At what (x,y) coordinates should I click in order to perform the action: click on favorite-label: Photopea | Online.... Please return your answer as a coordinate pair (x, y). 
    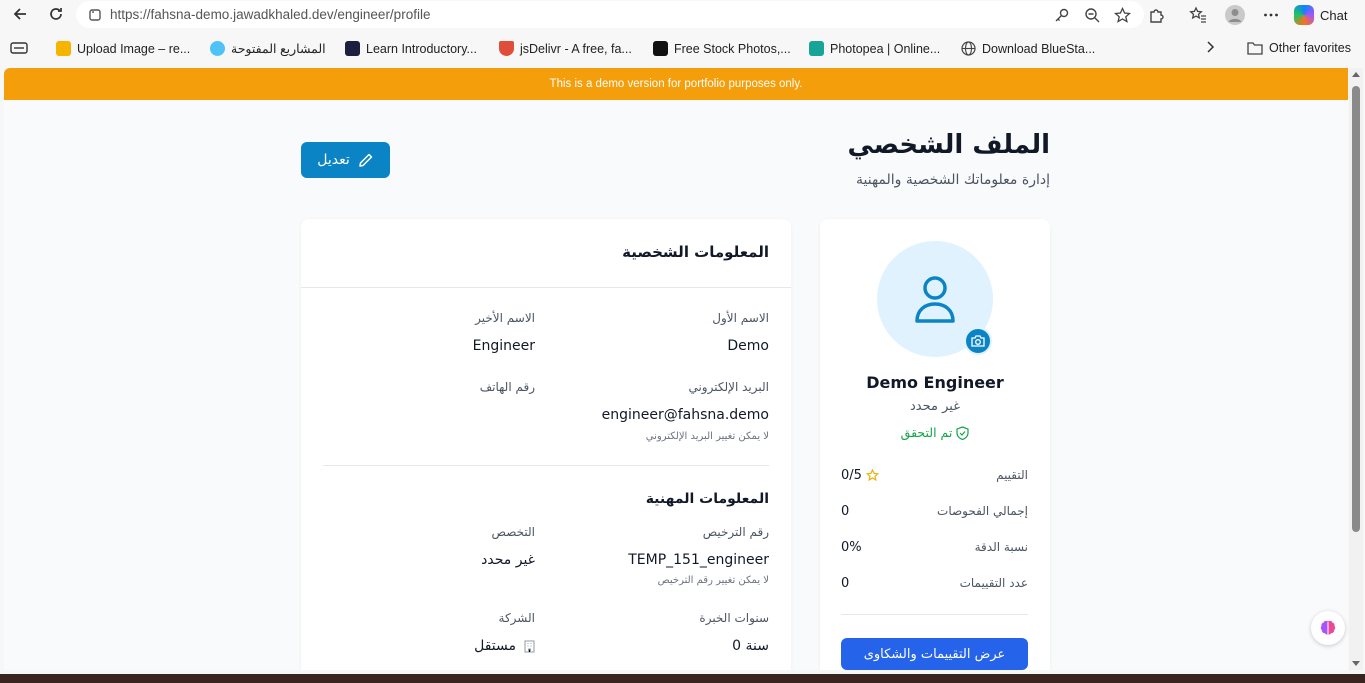
    Looking at the image, I should click on (885, 48).